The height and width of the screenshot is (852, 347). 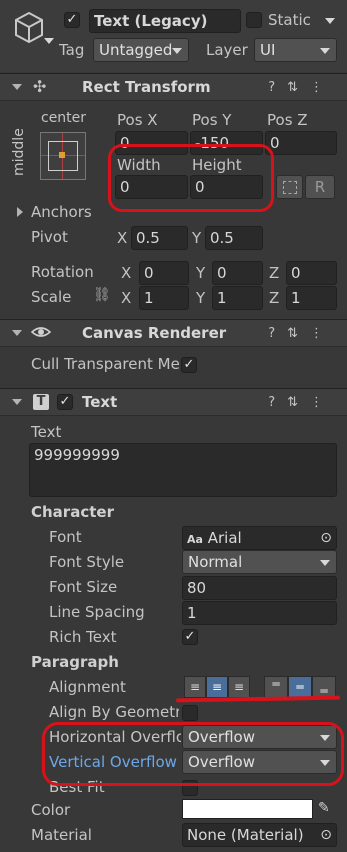 I want to click on layer-label: Layer, so click(x=227, y=50).